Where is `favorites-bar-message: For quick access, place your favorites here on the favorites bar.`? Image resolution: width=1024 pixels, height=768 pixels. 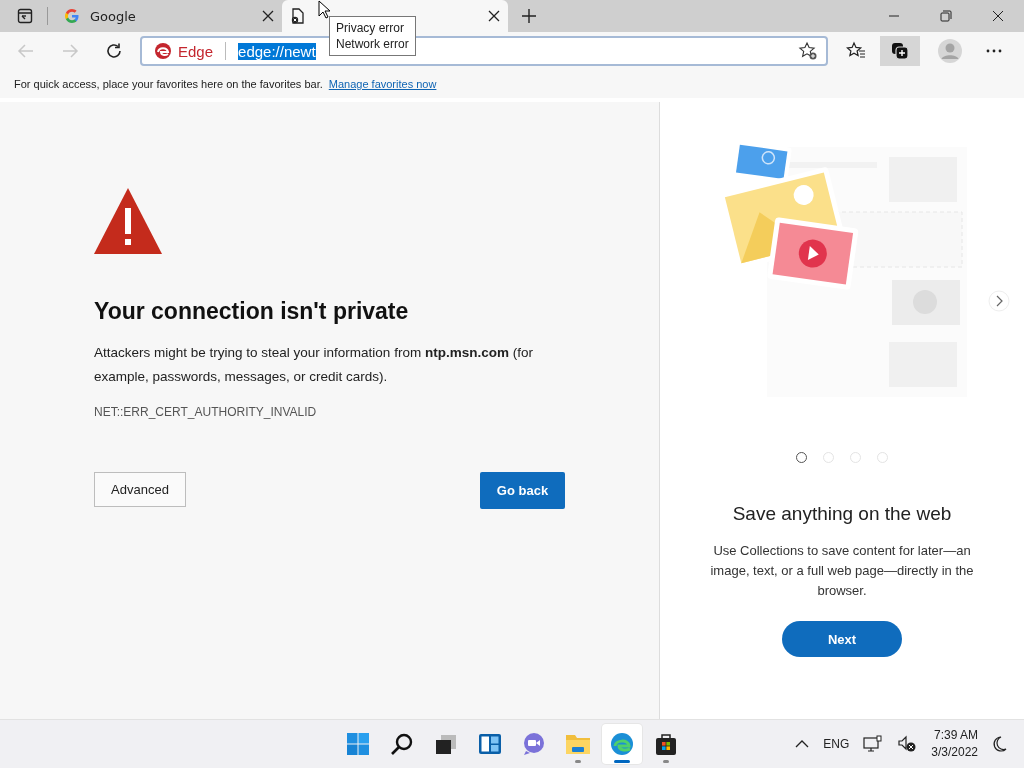 favorites-bar-message: For quick access, place your favorites here on the favorites bar. is located at coordinates (168, 84).